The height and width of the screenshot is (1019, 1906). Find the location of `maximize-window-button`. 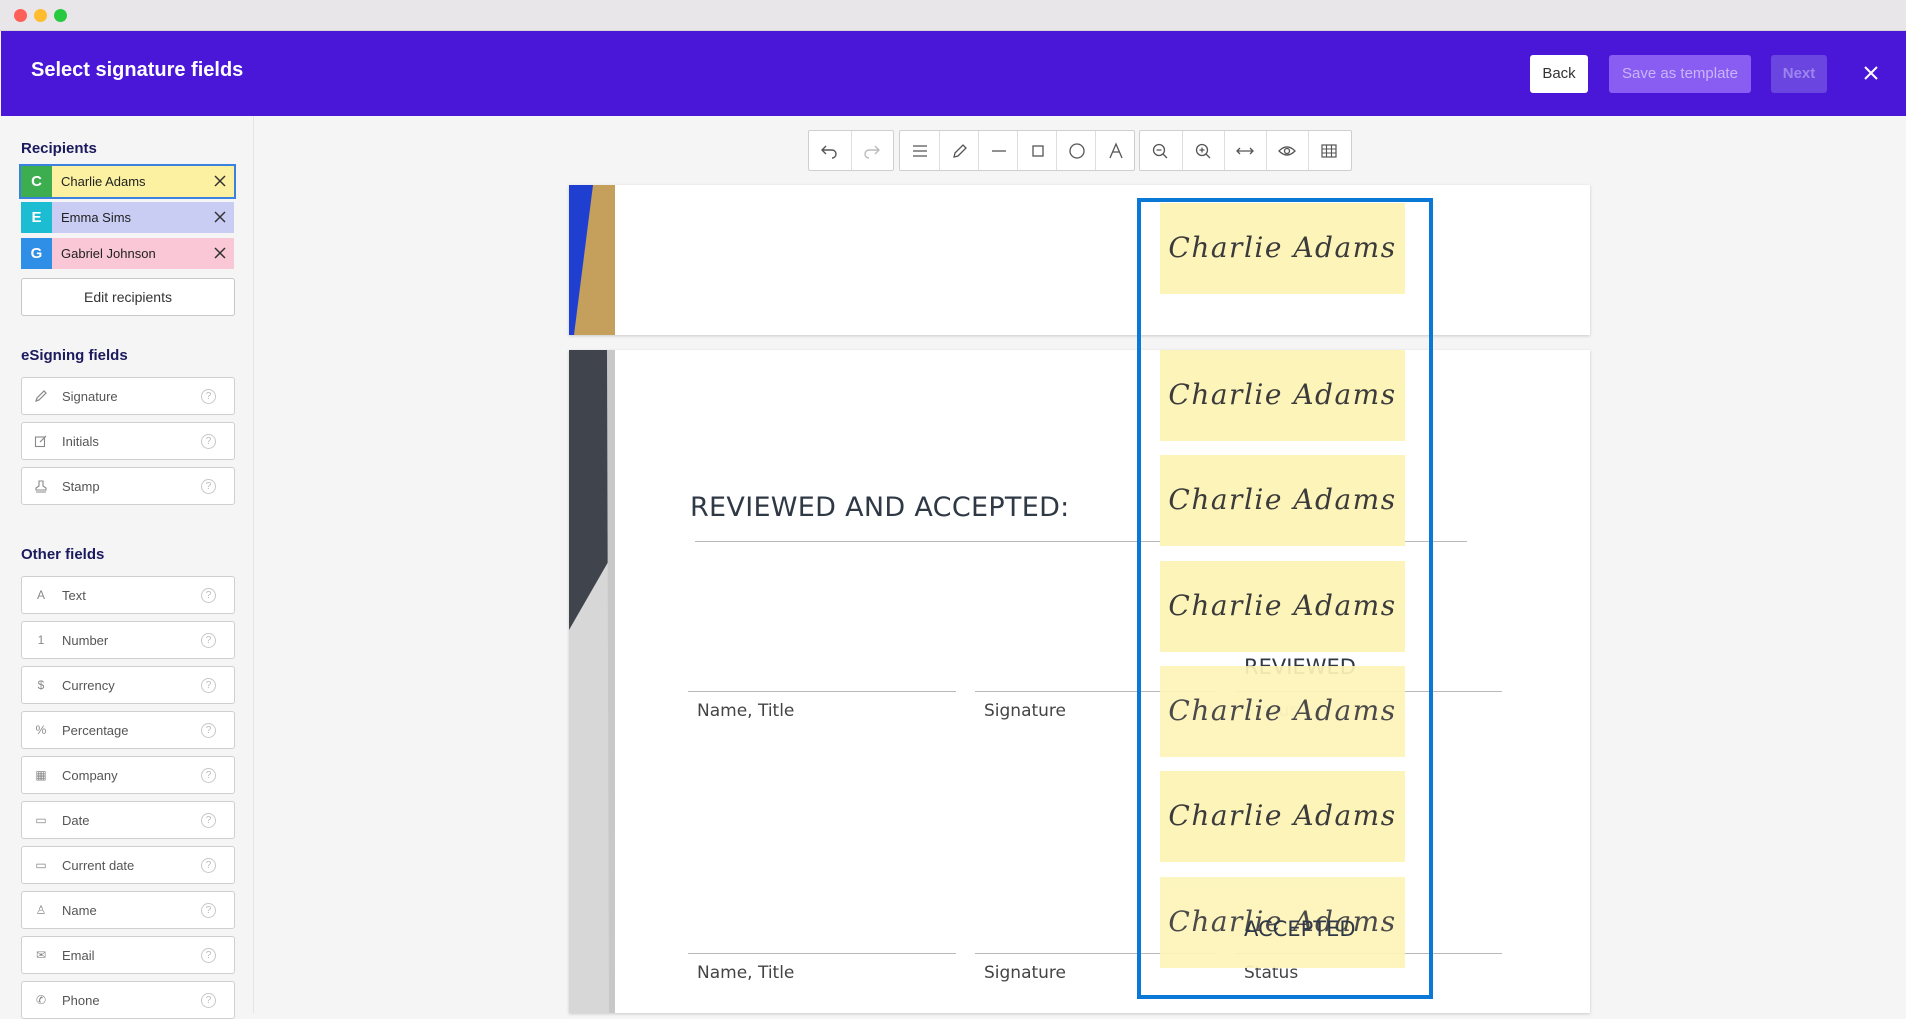

maximize-window-button is located at coordinates (60, 15).